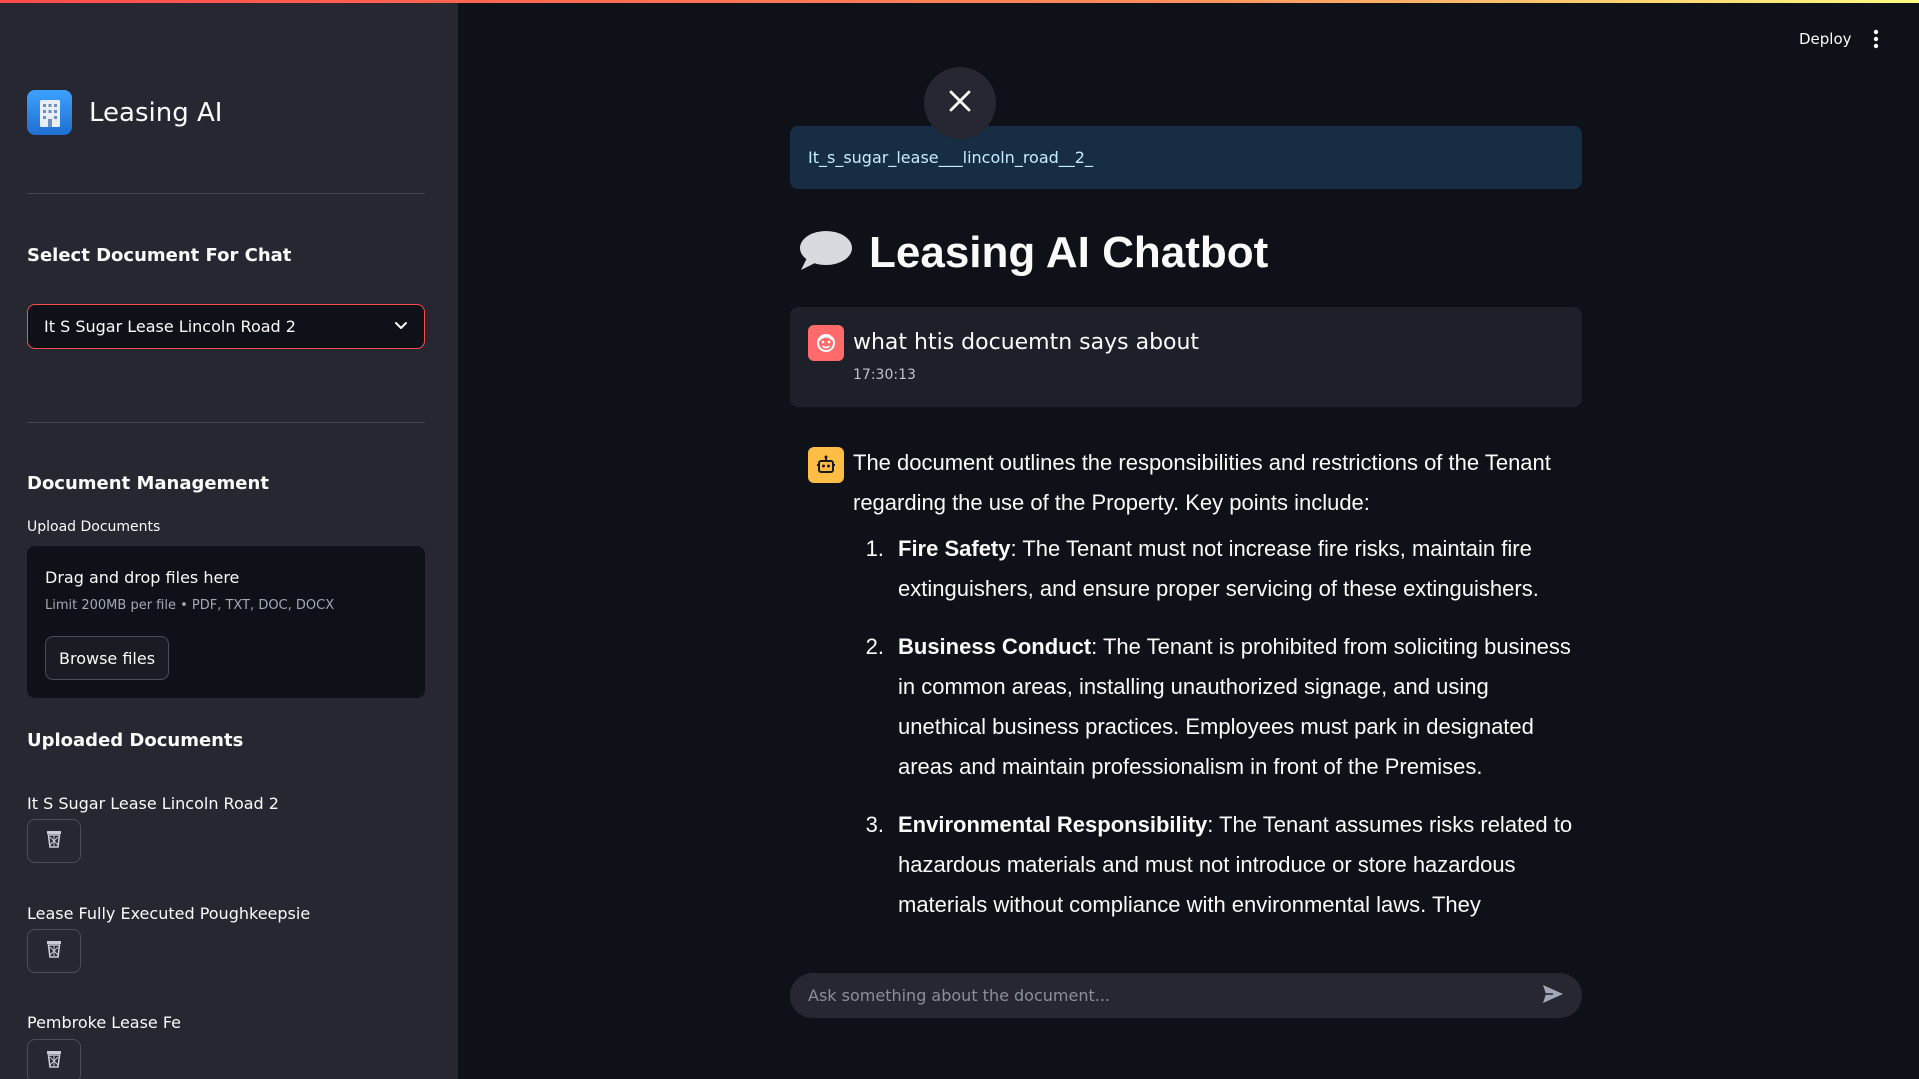 The width and height of the screenshot is (1919, 1079). Describe the element at coordinates (954, 548) in the screenshot. I see `list-item-title: Fire Safety` at that location.